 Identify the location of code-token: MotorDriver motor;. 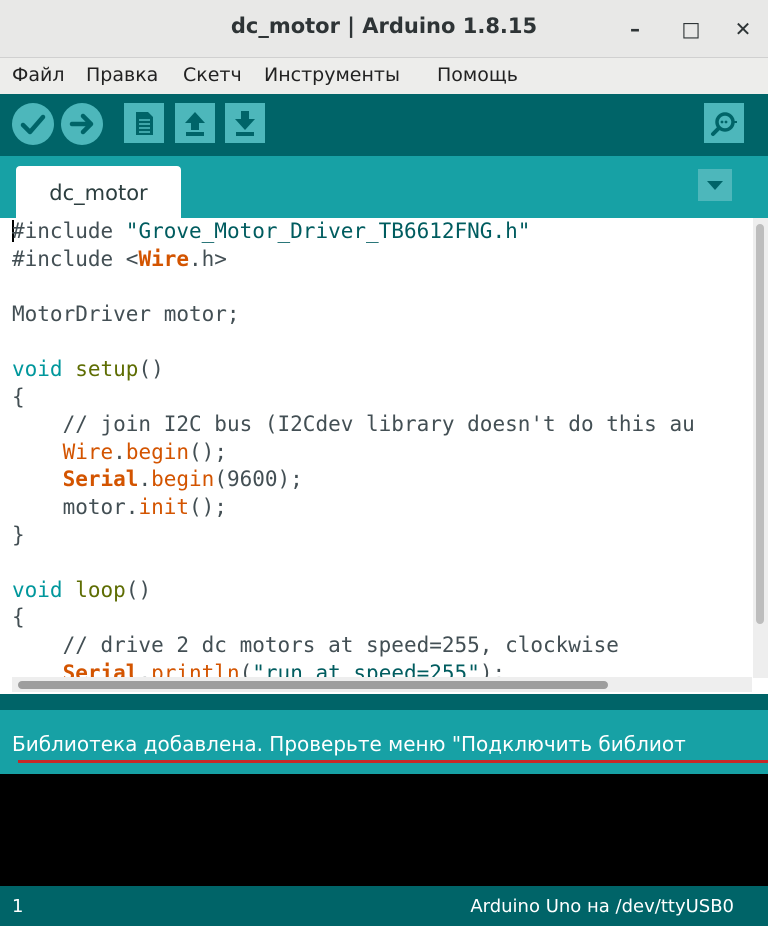
(126, 313).